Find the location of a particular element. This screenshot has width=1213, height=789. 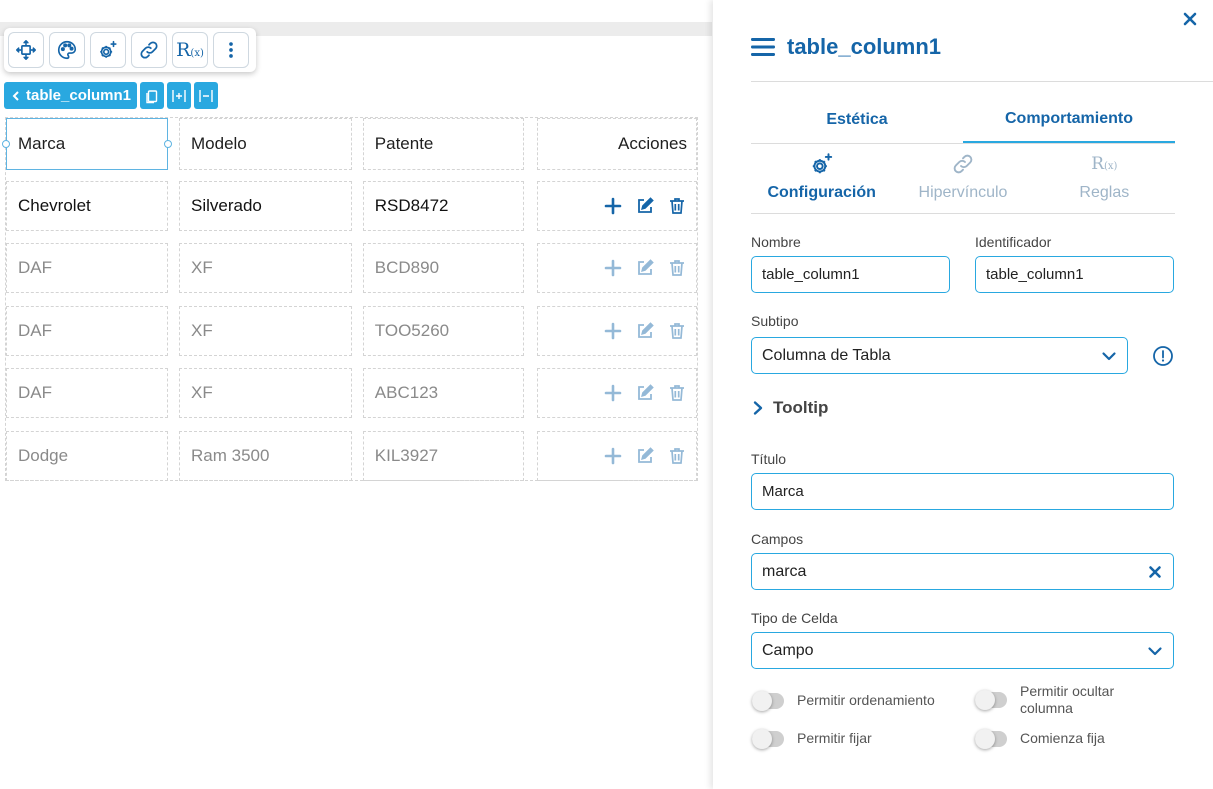

select-parent-button: table_column1 is located at coordinates (71, 95).